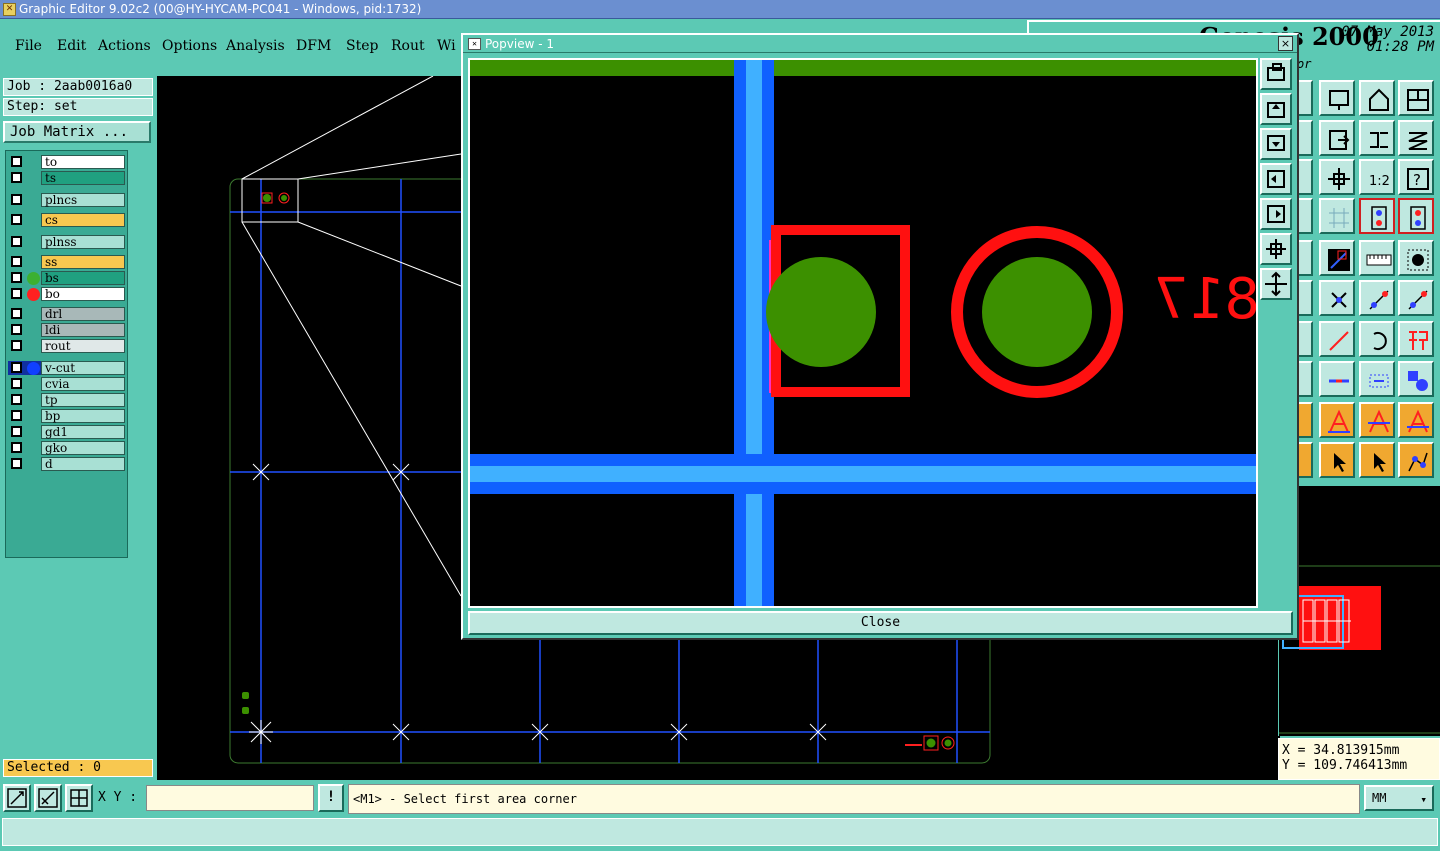 The height and width of the screenshot is (851, 1440). Describe the element at coordinates (1377, 138) in the screenshot. I see `step-button` at that location.